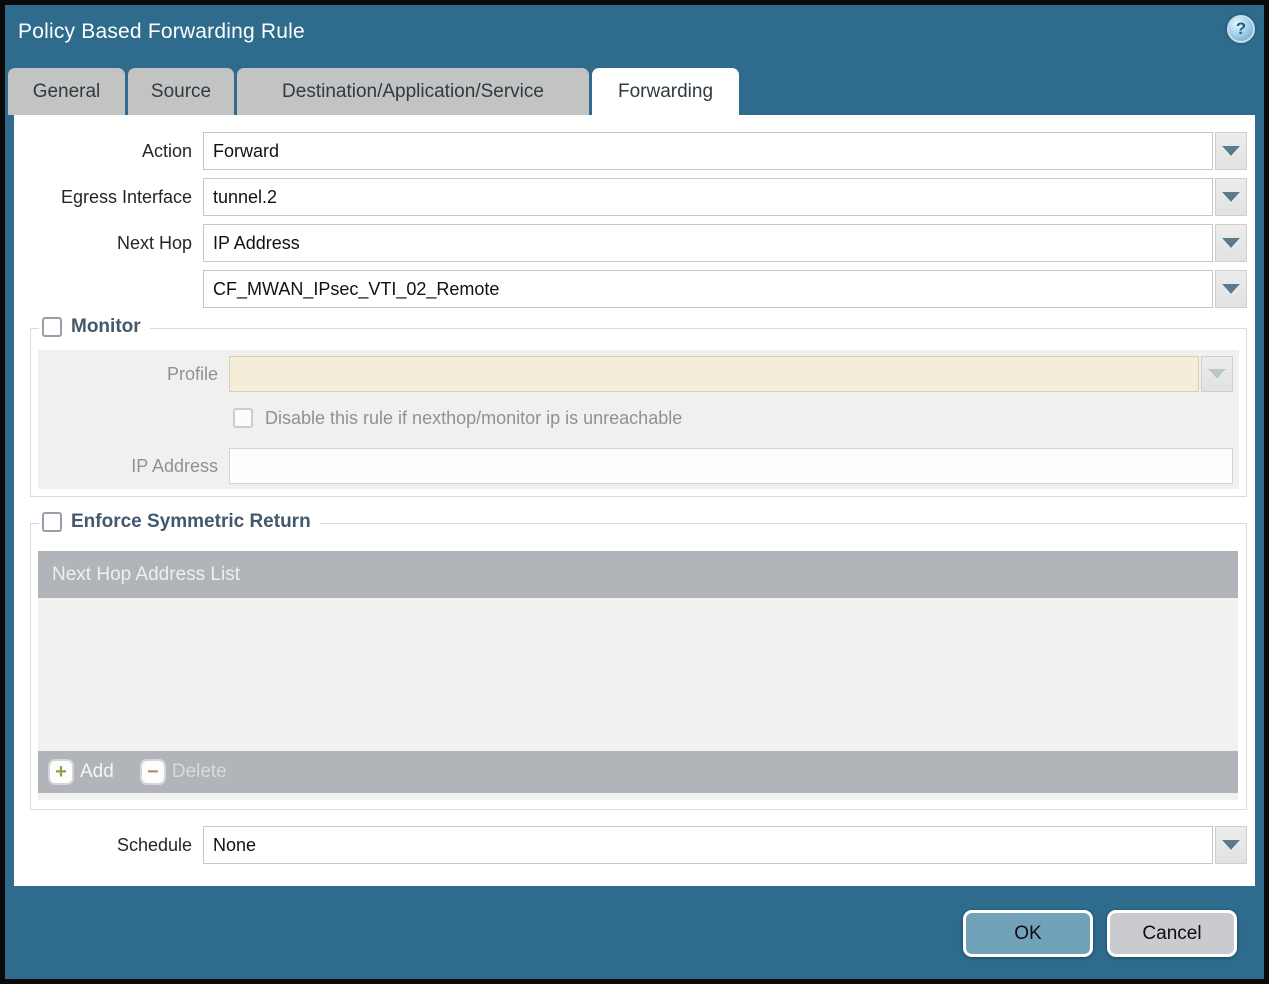  What do you see at coordinates (413, 91) in the screenshot?
I see `tab-destination-application-service: Destination/Application/Service` at bounding box center [413, 91].